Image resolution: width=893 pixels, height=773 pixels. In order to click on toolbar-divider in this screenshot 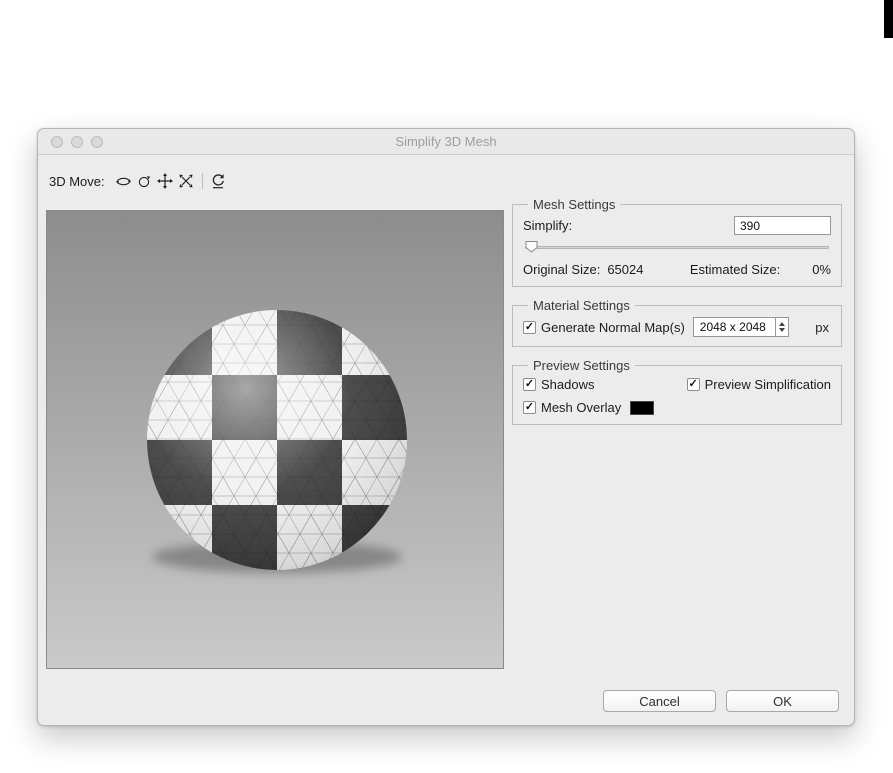, I will do `click(202, 181)`.